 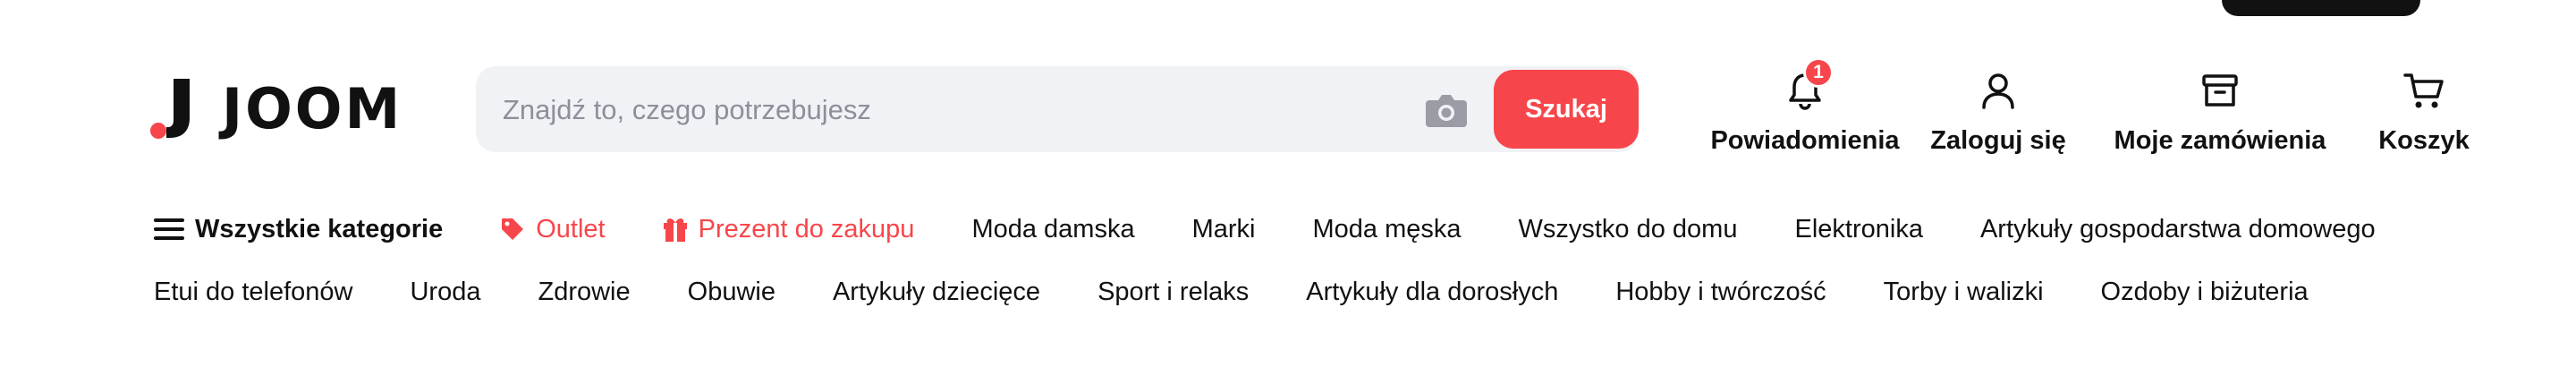 I want to click on nav-kids: Artykuły dziecięce, so click(x=936, y=292).